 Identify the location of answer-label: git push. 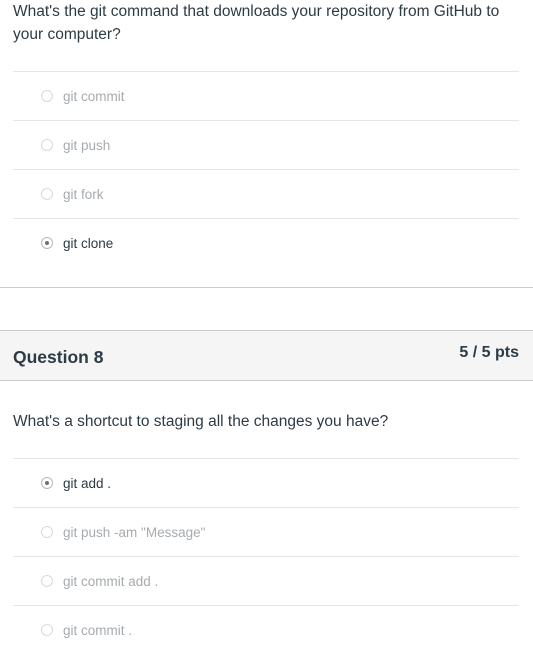
(87, 145).